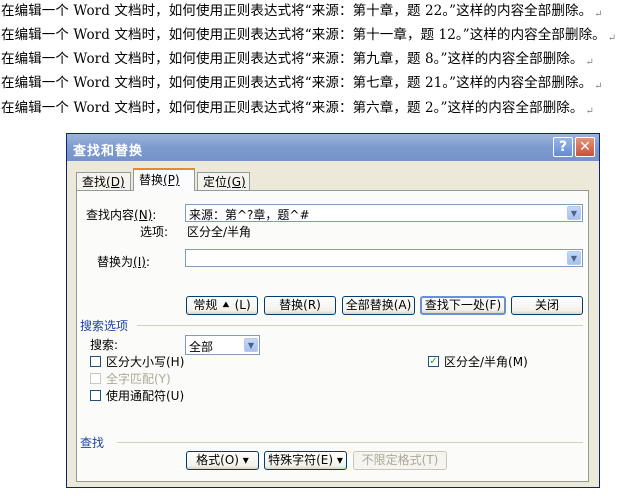  Describe the element at coordinates (143, 215) in the screenshot. I see `find-accesskey: (N)` at that location.